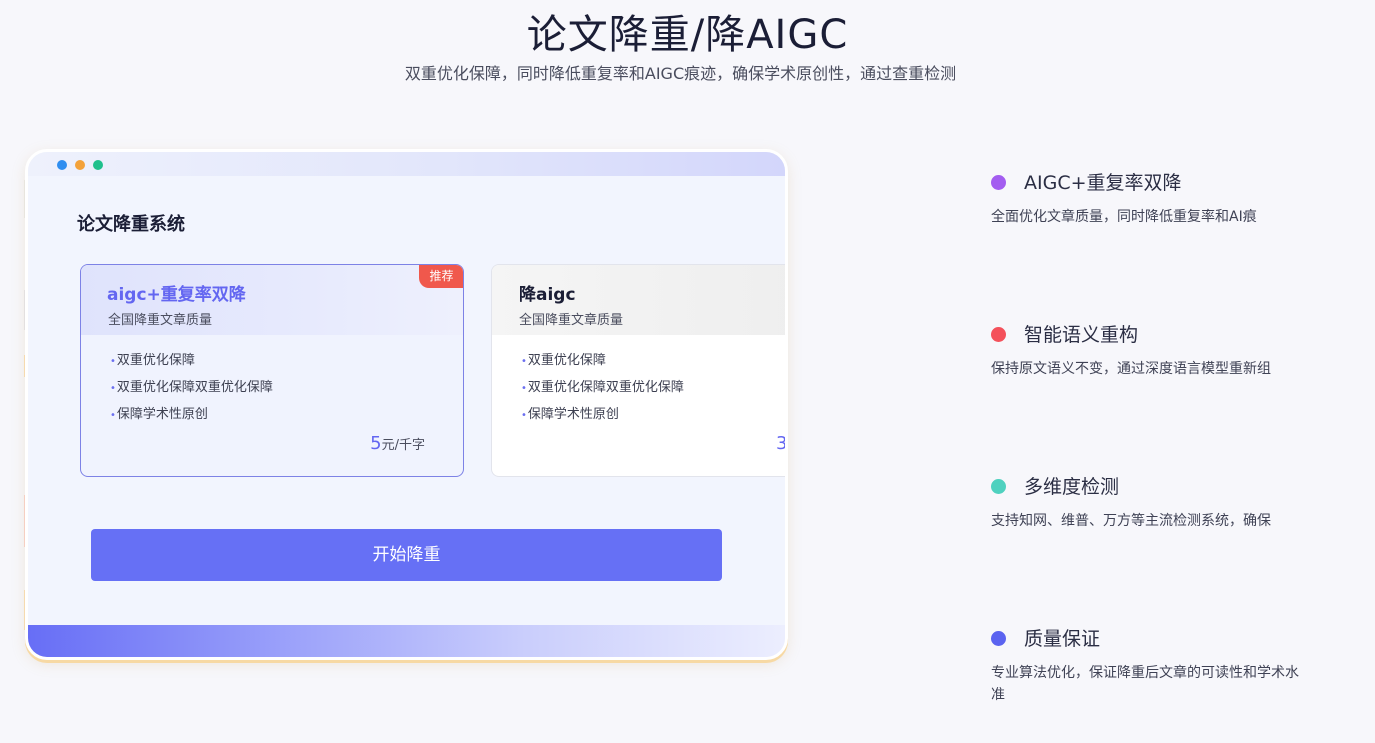 The height and width of the screenshot is (743, 1375). I want to click on feature-description: 保持原文语义不变，通过深度语言模型重新组, so click(1131, 369).